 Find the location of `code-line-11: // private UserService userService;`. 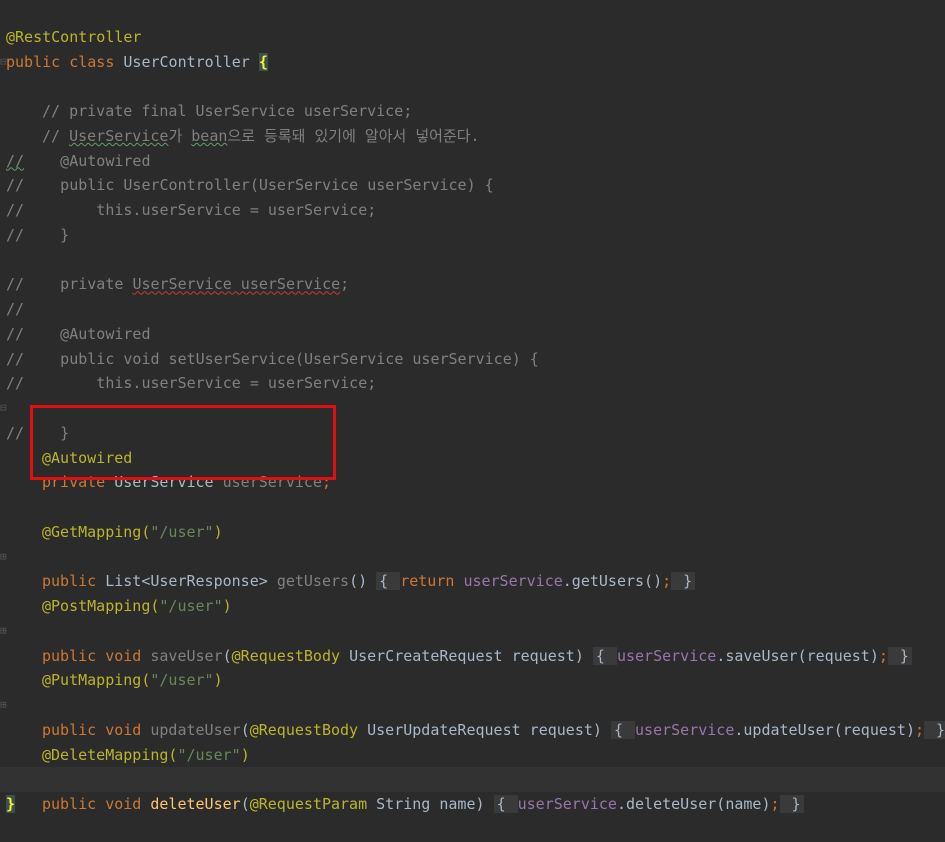

code-line-11: // private UserService userService; is located at coordinates (472, 270).